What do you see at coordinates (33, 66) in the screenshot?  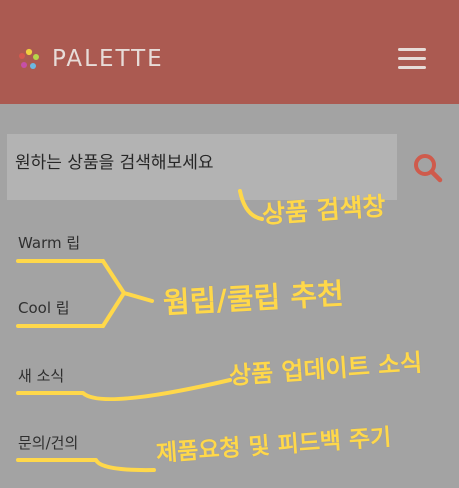 I see `logo-dot-blue` at bounding box center [33, 66].